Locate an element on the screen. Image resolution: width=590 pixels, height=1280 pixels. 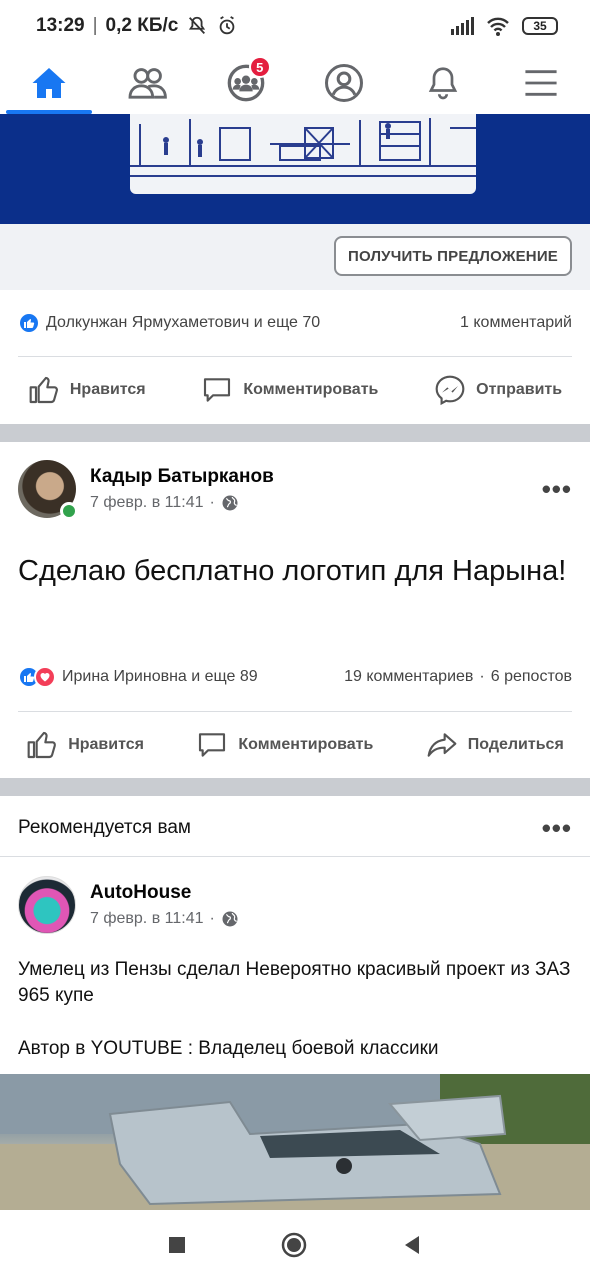
post1-counts: 19 комментариев · 6 репостов is located at coordinates (458, 677).